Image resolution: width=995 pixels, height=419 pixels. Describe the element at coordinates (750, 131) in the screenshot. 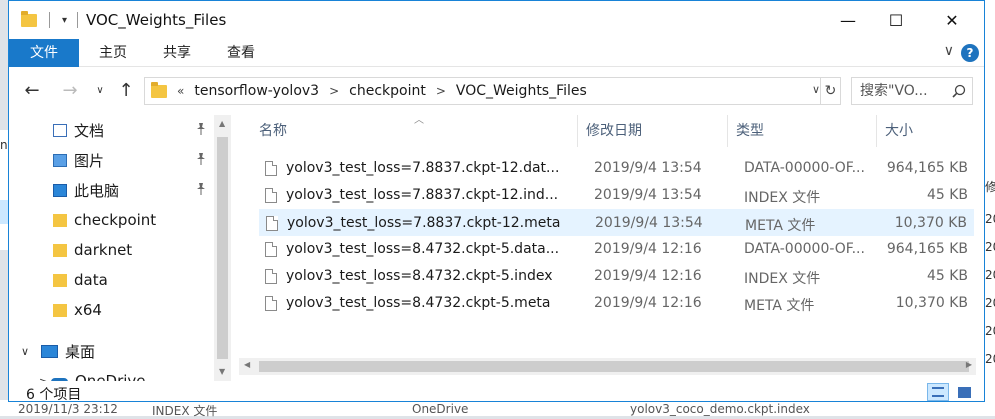

I see `column-header-type: 类型` at that location.